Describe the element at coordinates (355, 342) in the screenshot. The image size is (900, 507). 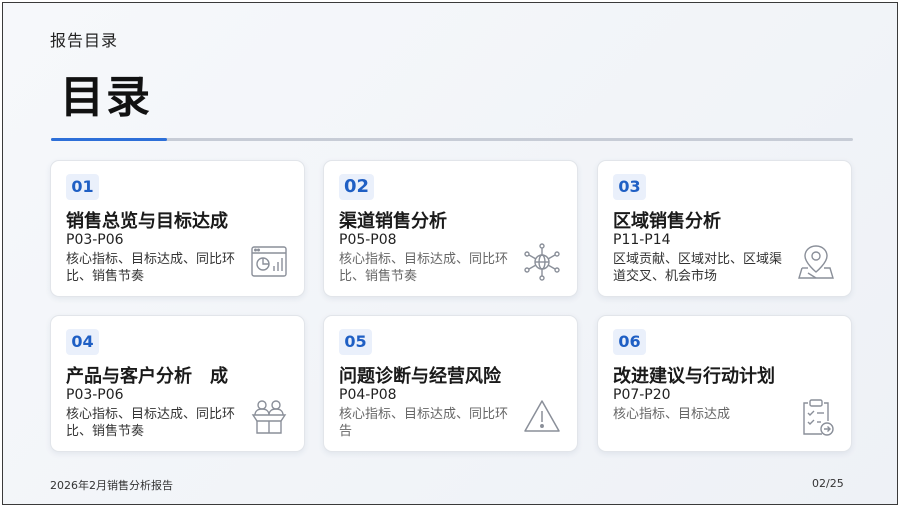
I see `card-number: 05` at that location.